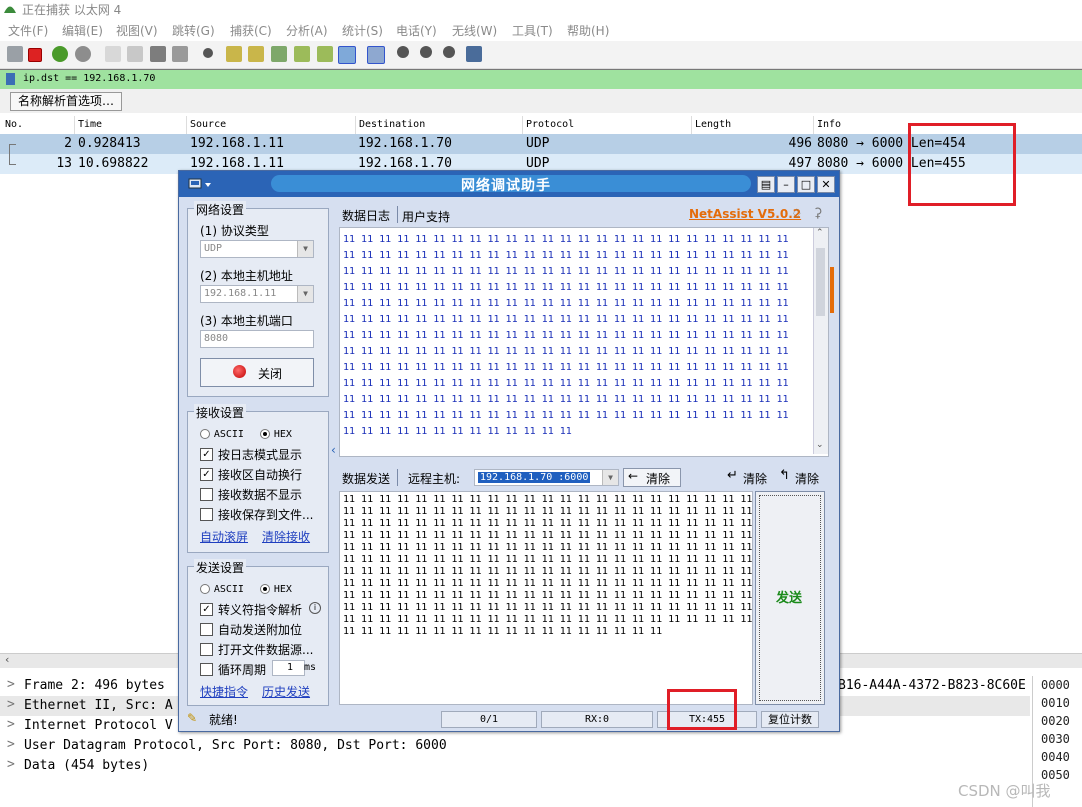  Describe the element at coordinates (83, 54) in the screenshot. I see `capture-options-icon` at that location.